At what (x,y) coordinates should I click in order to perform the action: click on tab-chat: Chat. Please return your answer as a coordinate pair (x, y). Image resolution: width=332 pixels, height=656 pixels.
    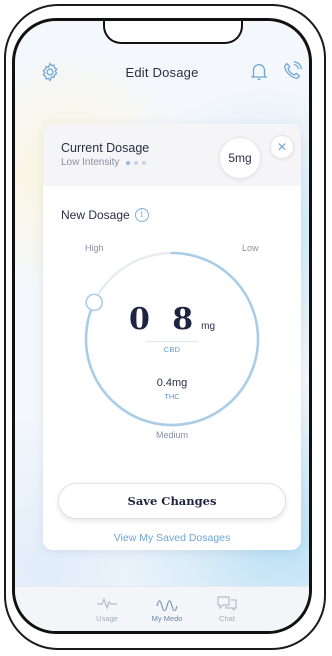
    Looking at the image, I should click on (227, 609).